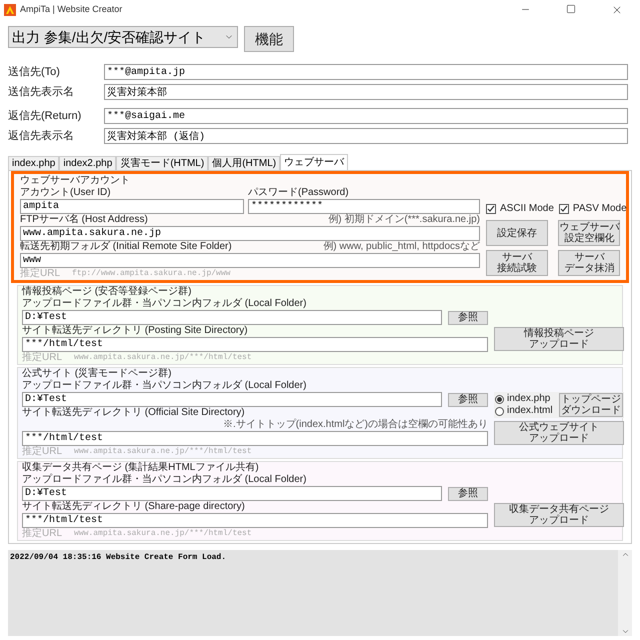  What do you see at coordinates (126, 247) in the screenshot?
I see `field-label: 転送先初期フォルダ (Initial Remote Site Folder)` at bounding box center [126, 247].